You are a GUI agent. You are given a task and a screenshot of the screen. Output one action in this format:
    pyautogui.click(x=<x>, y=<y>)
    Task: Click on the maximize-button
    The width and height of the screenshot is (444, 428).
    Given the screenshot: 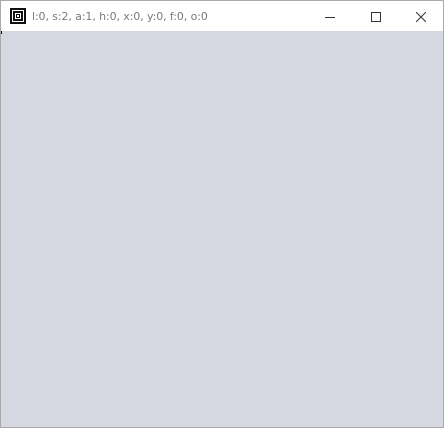 What is the action you would take?
    pyautogui.click(x=376, y=16)
    